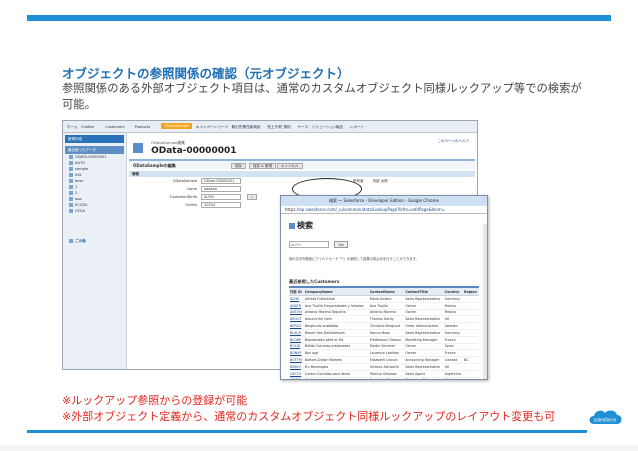 The width and height of the screenshot is (638, 451). I want to click on nav-tab: 商談, so click(256, 127).